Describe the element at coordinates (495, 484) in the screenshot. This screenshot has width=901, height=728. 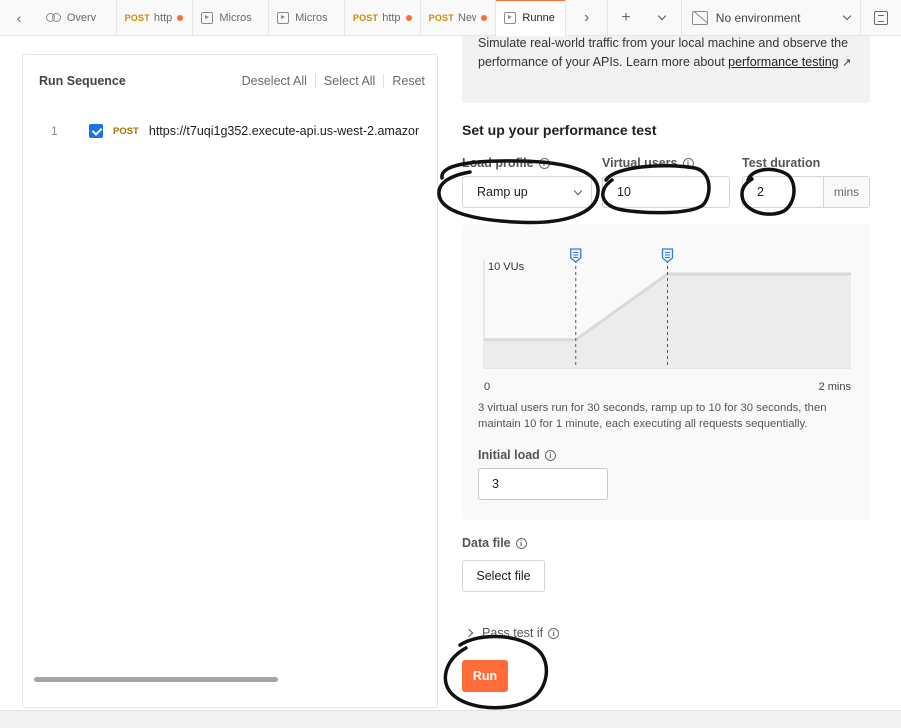
I see `initial-load-value: 3` at that location.